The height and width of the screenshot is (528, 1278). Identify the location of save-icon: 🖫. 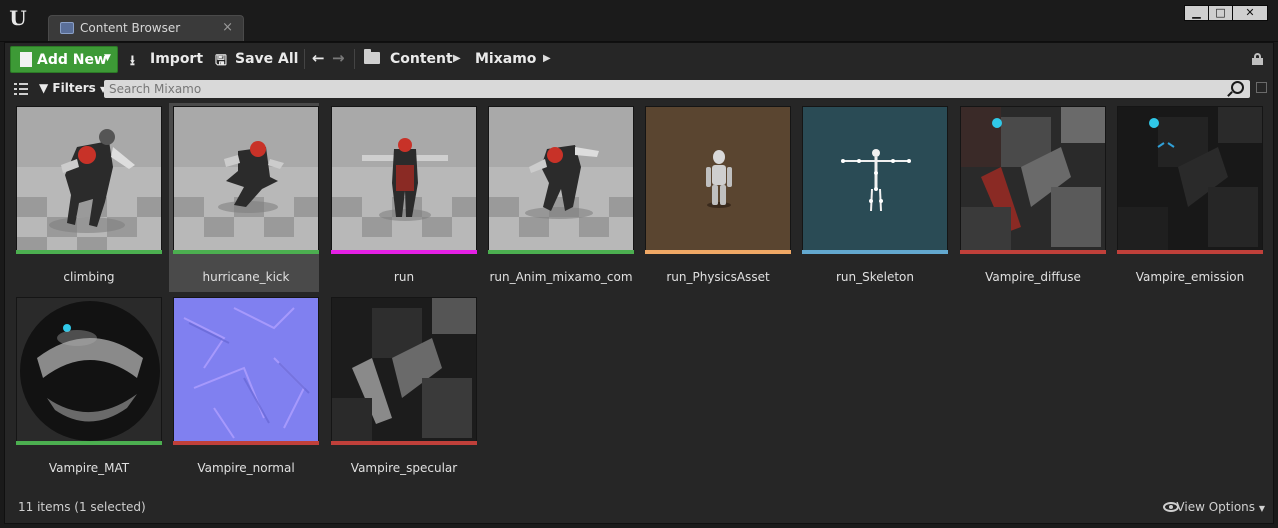
(221, 61).